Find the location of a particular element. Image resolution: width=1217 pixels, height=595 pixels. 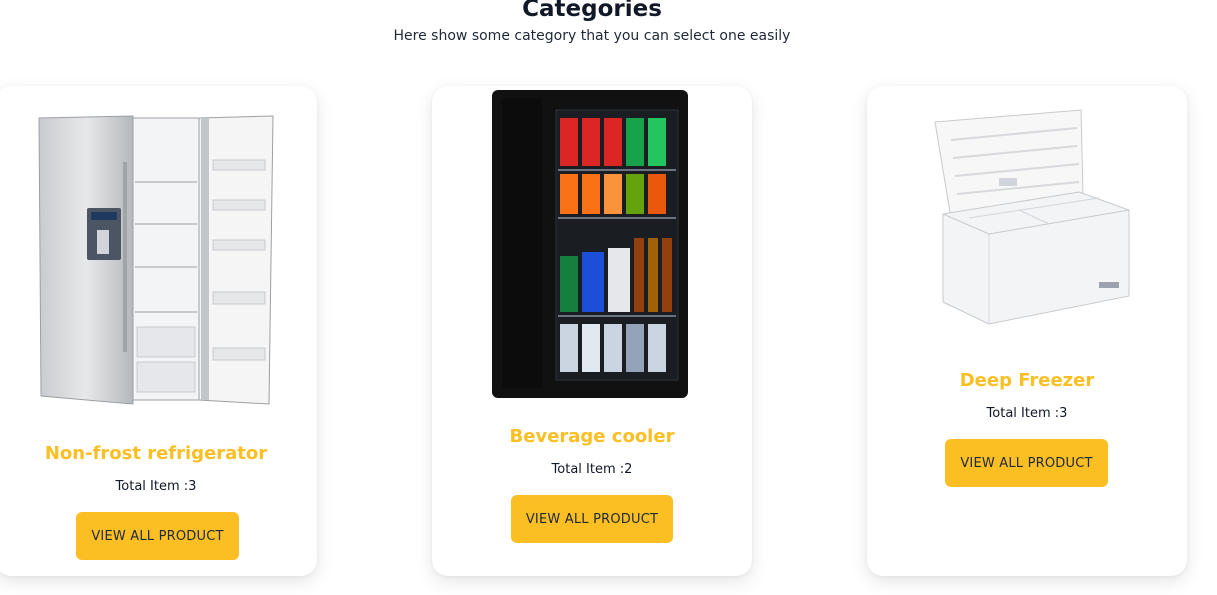

category-title: Non-frost refrigerator is located at coordinates (158, 453).